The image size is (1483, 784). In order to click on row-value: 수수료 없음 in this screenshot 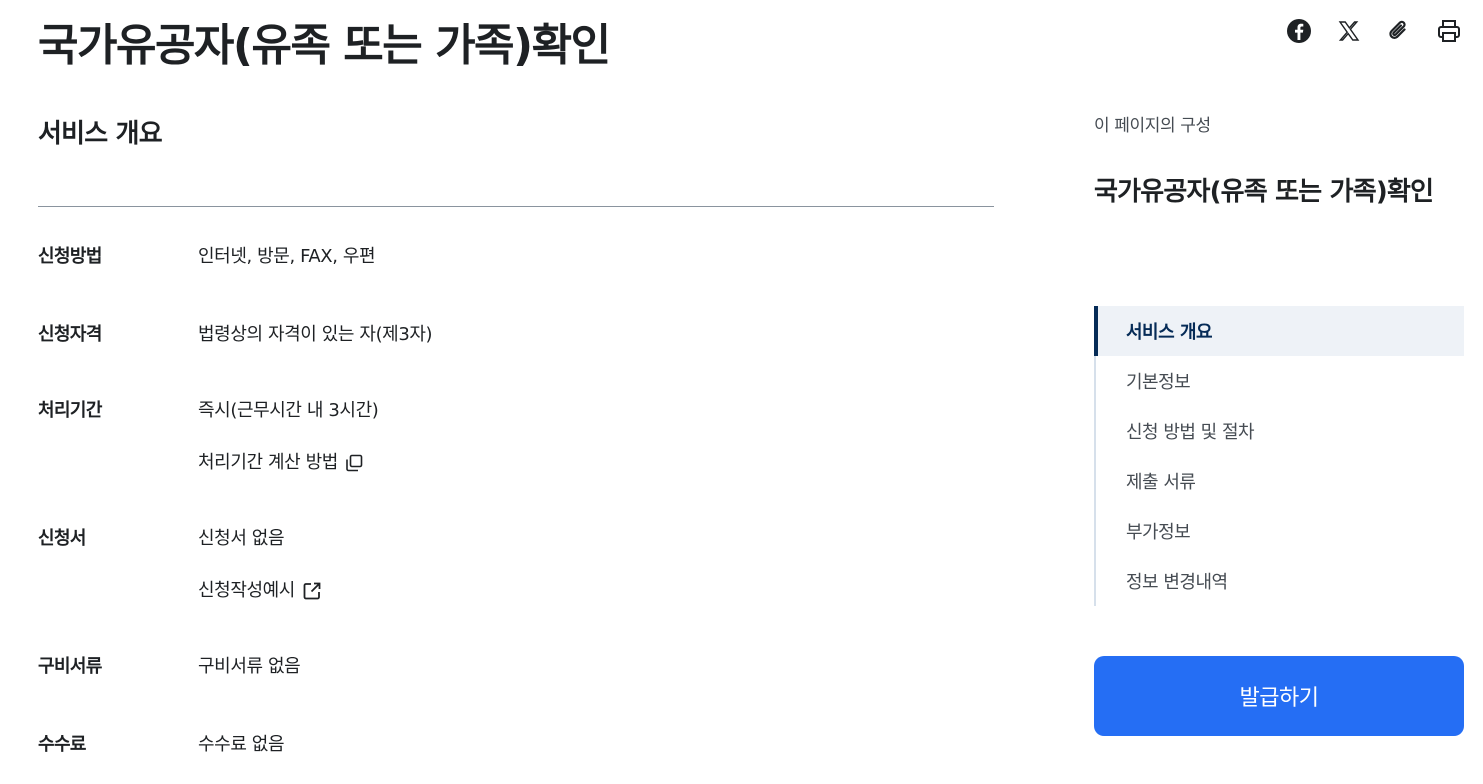, I will do `click(241, 744)`.